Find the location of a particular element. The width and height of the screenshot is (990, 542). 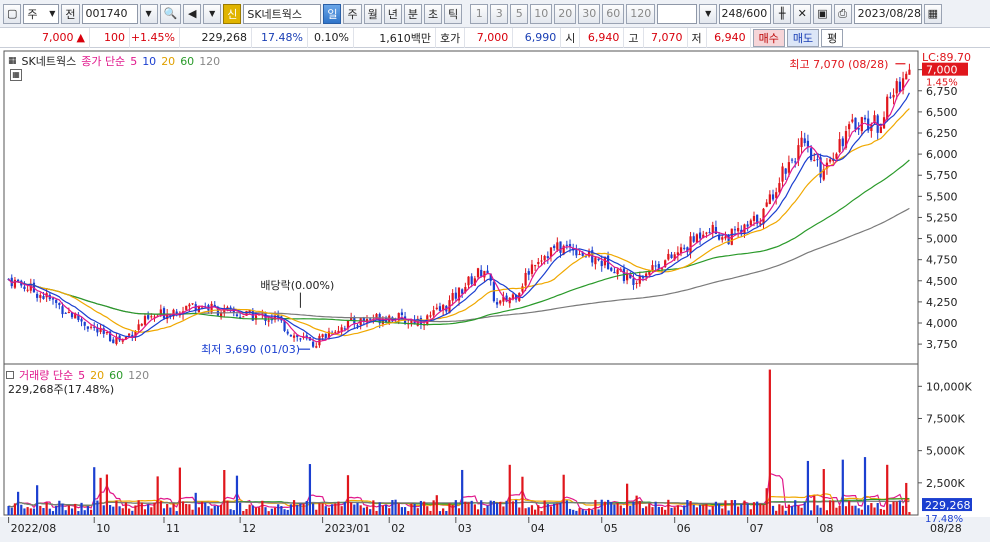

period-second-button: 초 is located at coordinates (433, 13).